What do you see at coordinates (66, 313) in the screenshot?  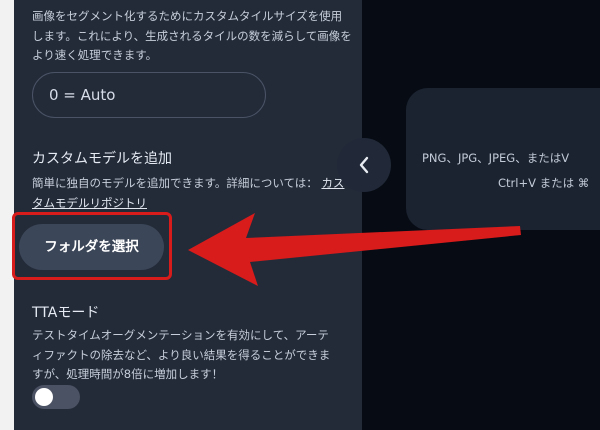 I see `tta-heading: TTAモード` at bounding box center [66, 313].